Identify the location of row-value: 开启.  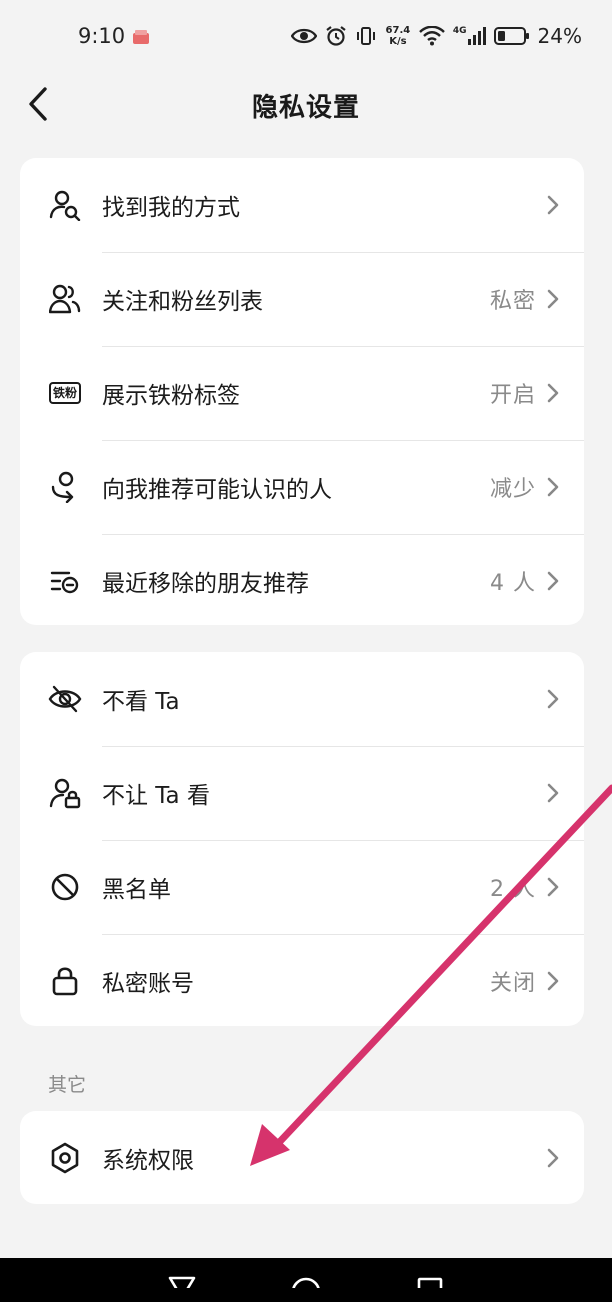
(512, 395).